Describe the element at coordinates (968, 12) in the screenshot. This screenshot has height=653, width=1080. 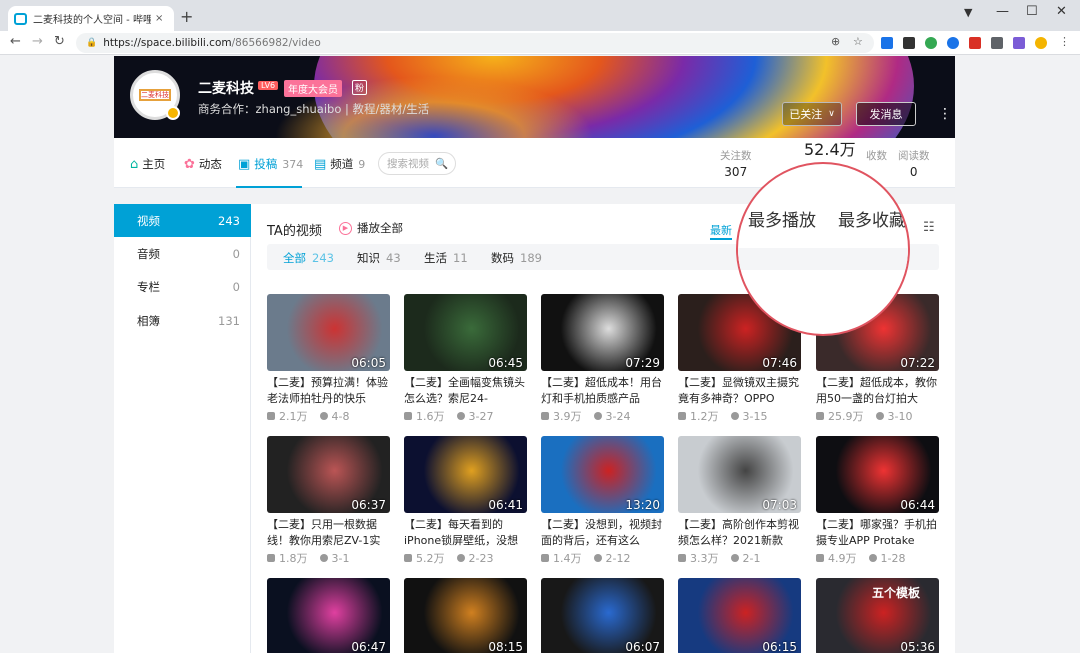
I see `profile-dropdown-icon: ▼` at that location.